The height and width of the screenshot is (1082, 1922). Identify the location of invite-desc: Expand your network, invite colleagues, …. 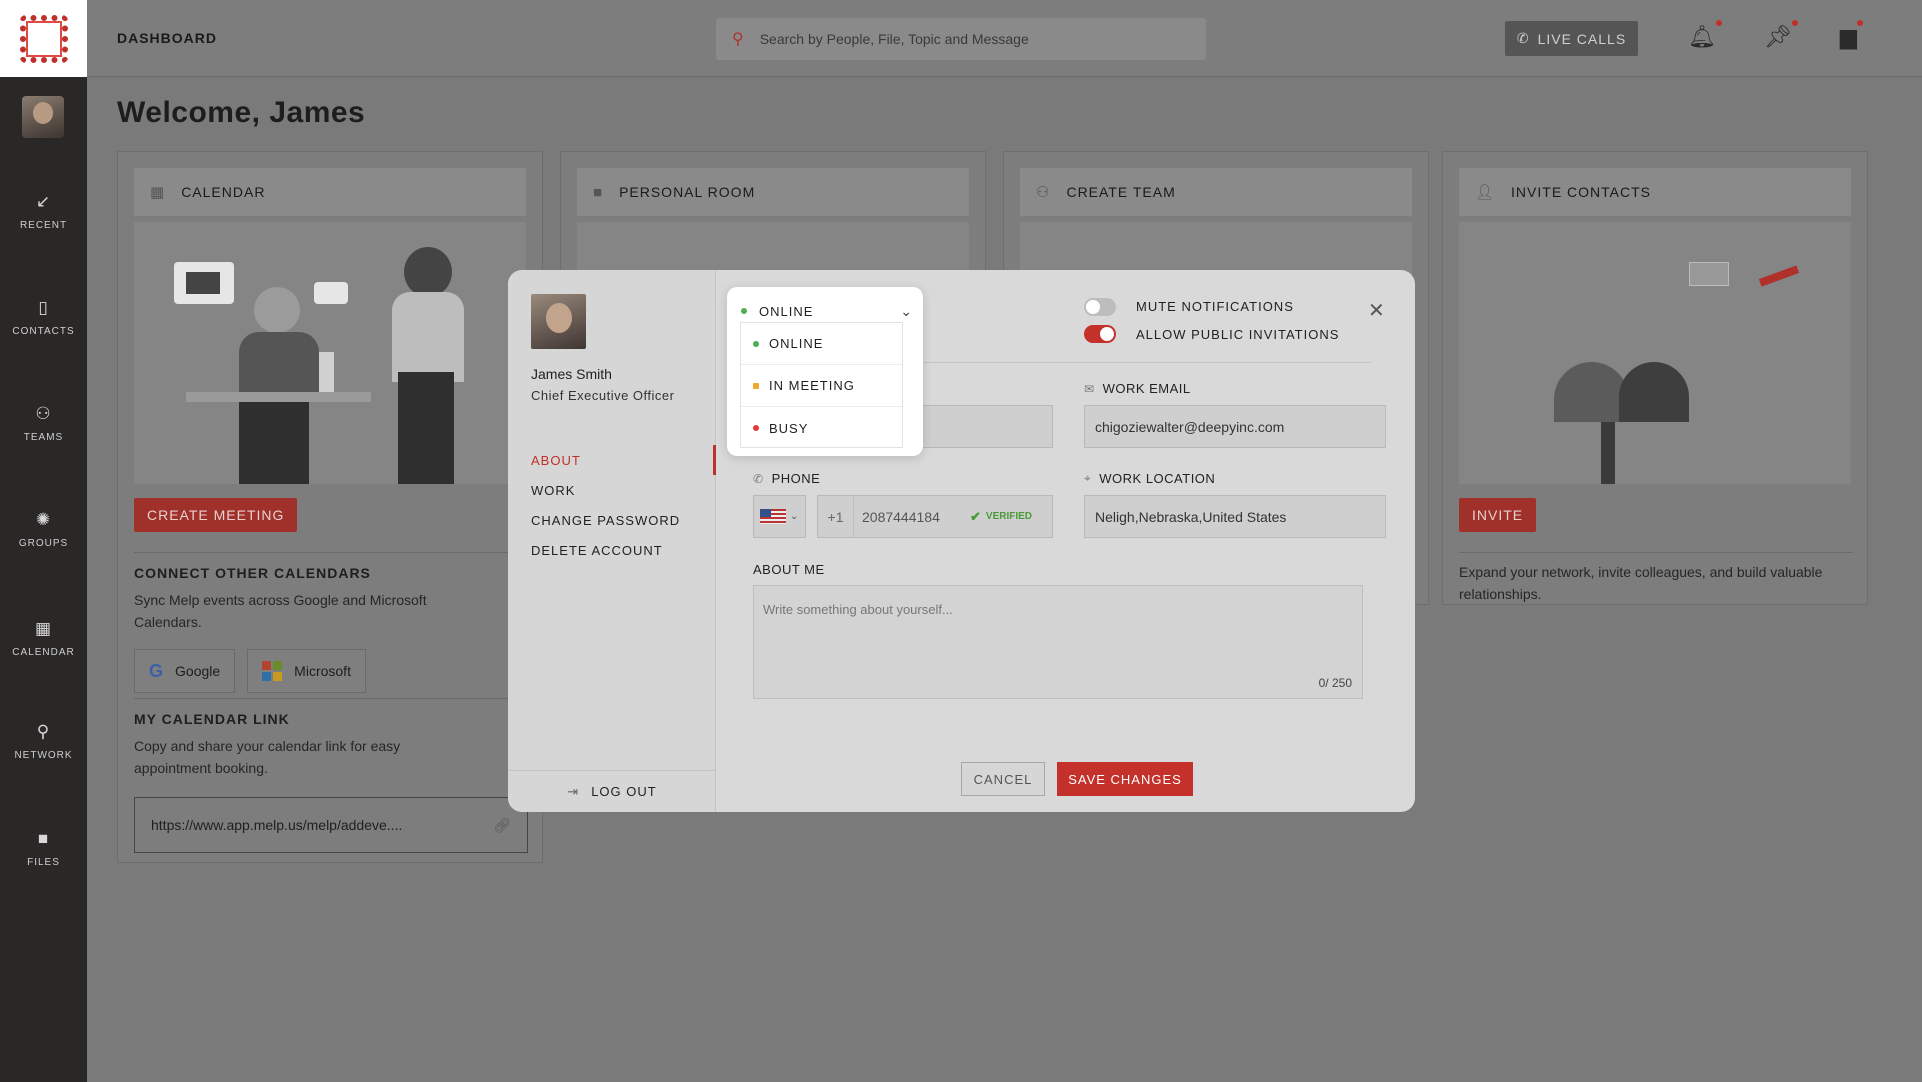
(1641, 583).